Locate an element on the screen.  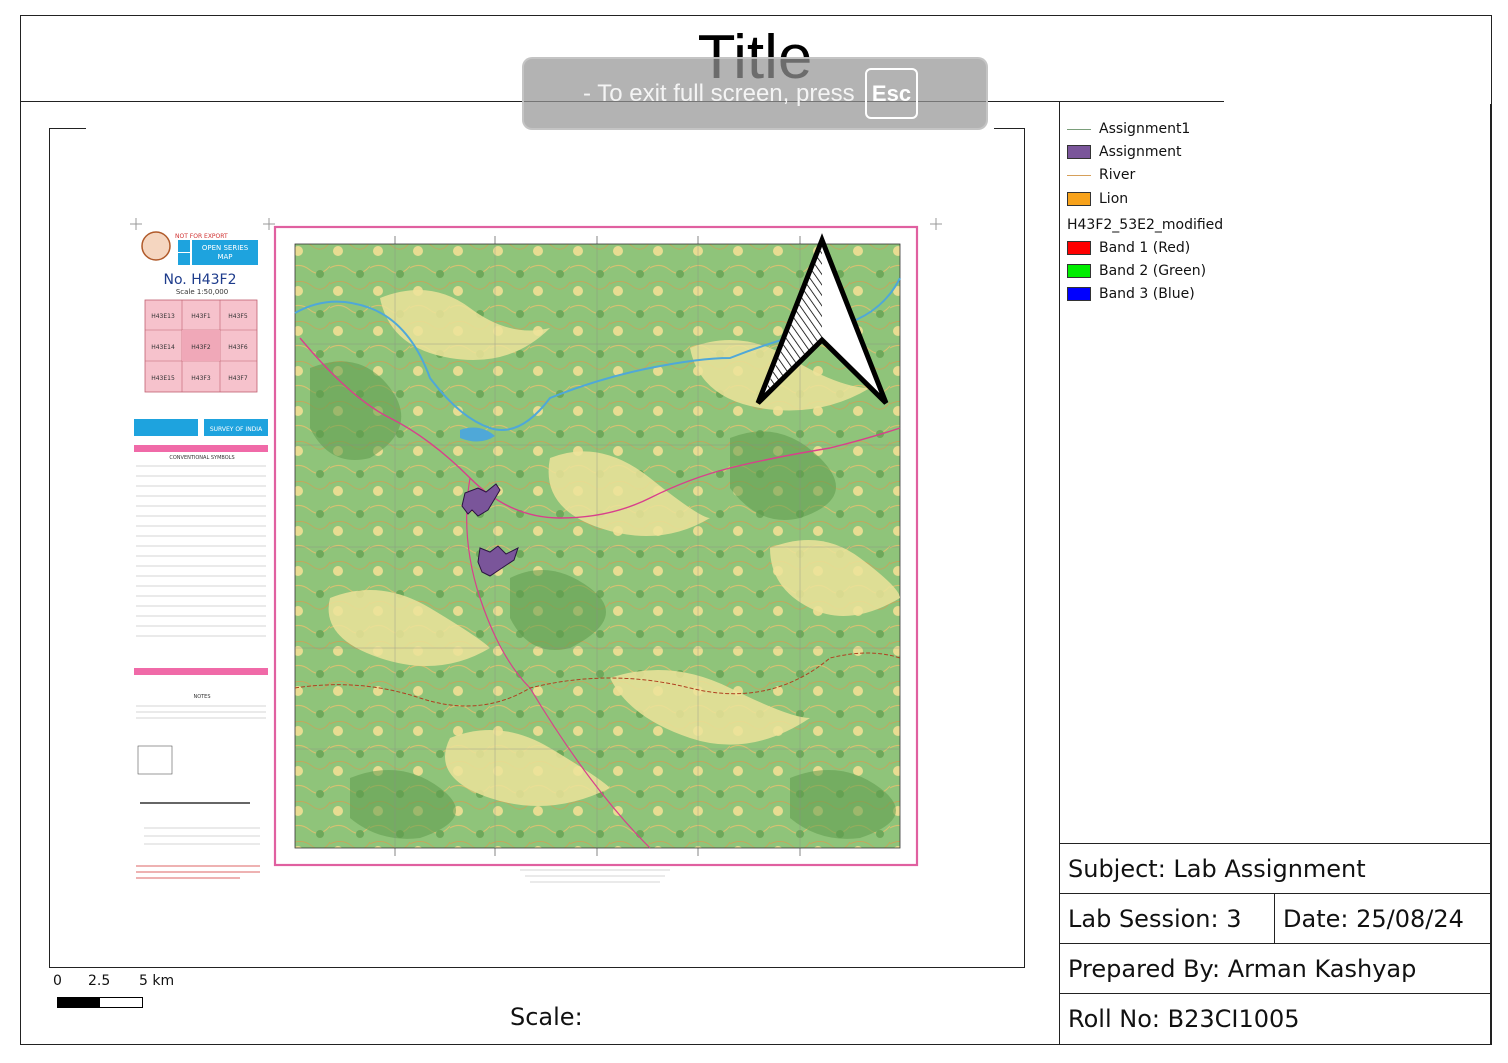
legend-item-assignment: Assignment is located at coordinates (1124, 152).